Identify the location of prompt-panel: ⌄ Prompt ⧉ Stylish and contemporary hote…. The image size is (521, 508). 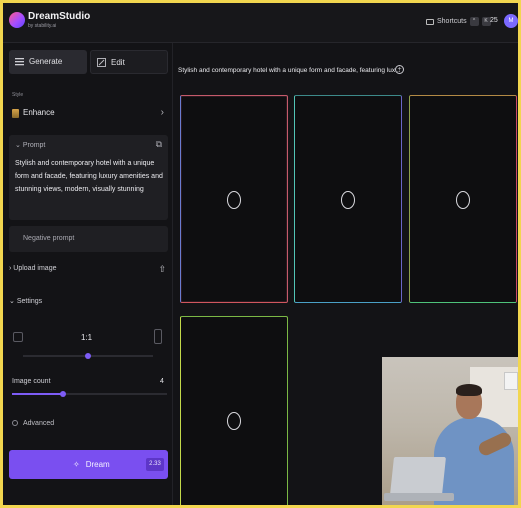
(88, 177).